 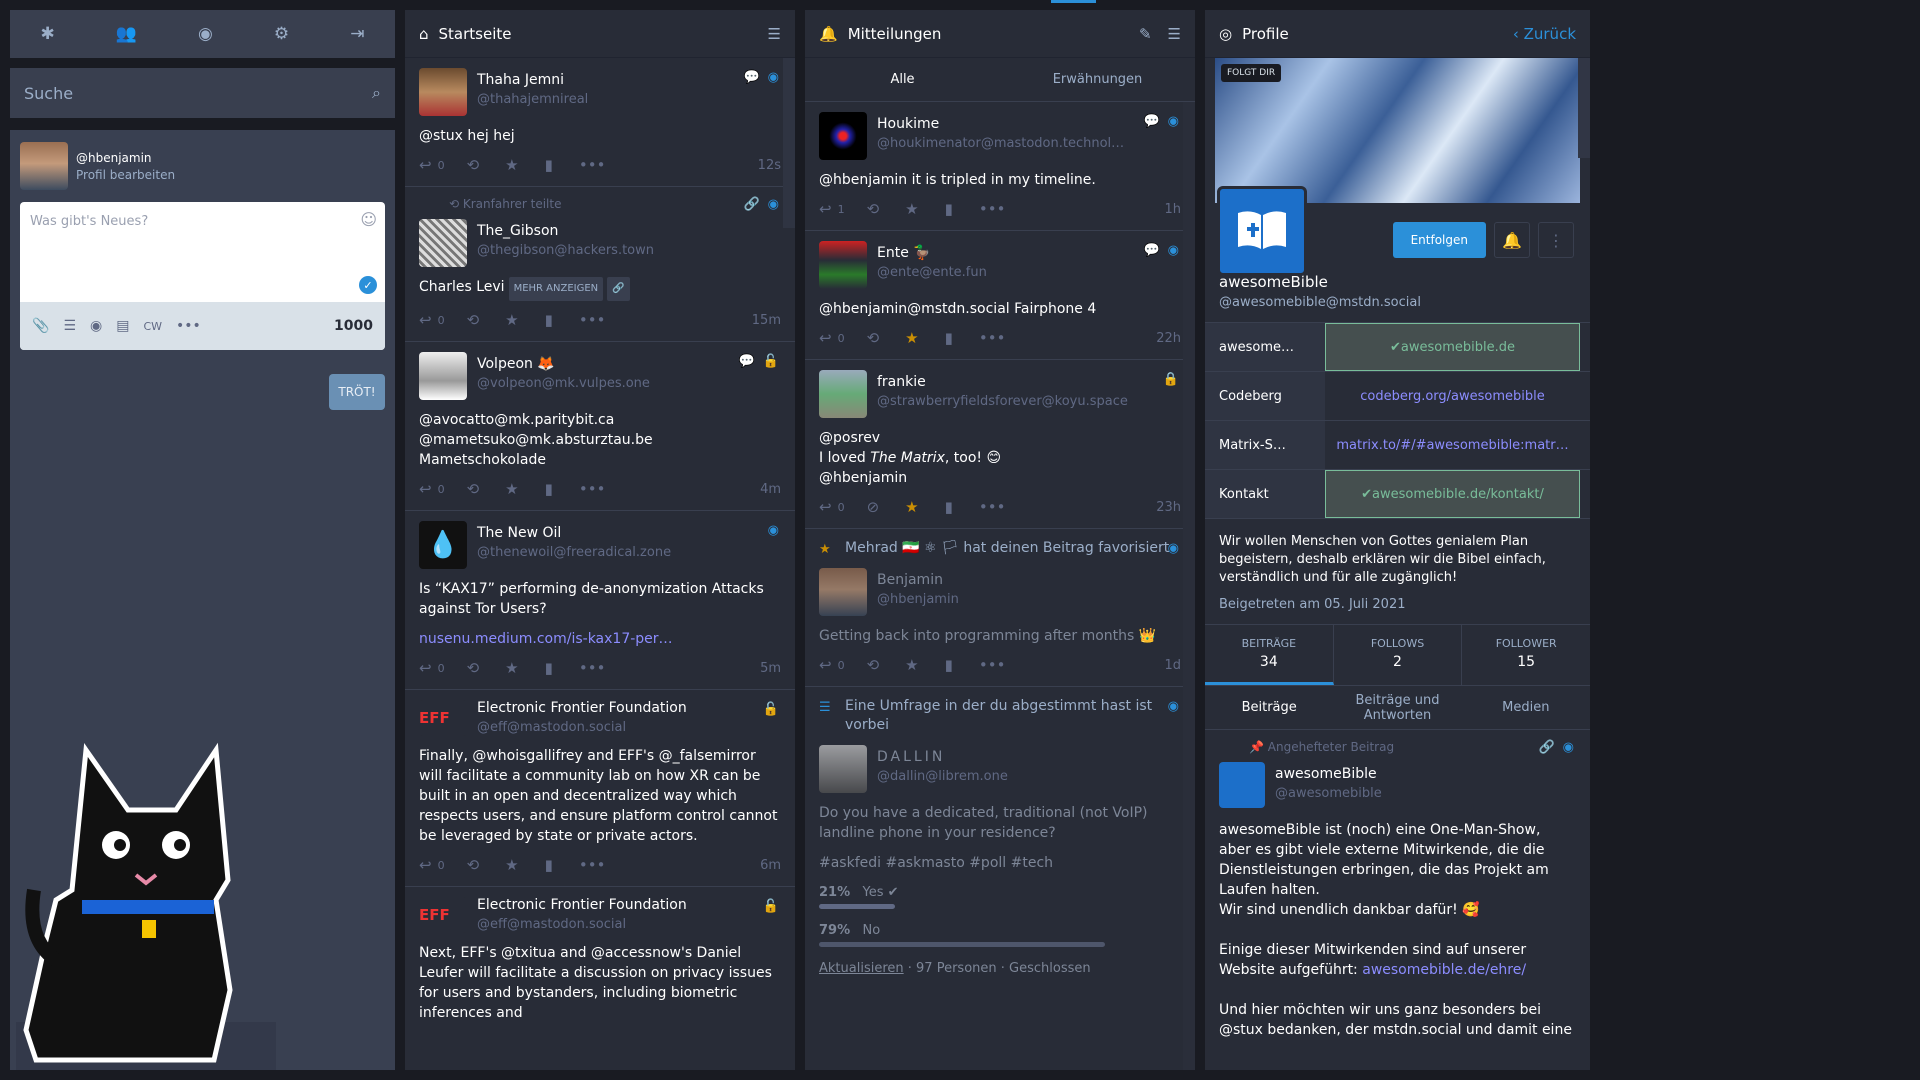 What do you see at coordinates (1444, 970) in the screenshot?
I see `status-link: awesomebible.de/ehre/` at bounding box center [1444, 970].